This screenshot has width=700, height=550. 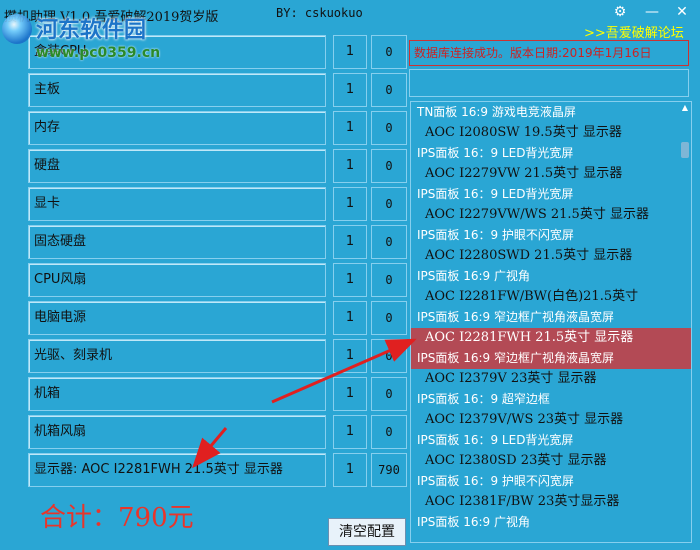 I want to click on clear-config-button: 清空配置, so click(x=367, y=532).